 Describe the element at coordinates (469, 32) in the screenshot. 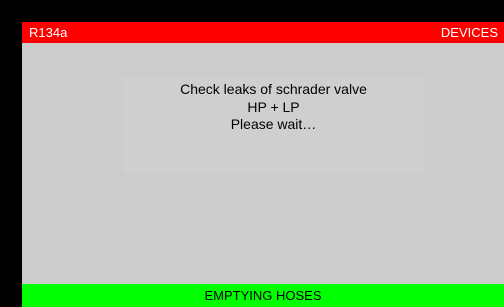

I see `devices-menu-label: DEVICES` at that location.